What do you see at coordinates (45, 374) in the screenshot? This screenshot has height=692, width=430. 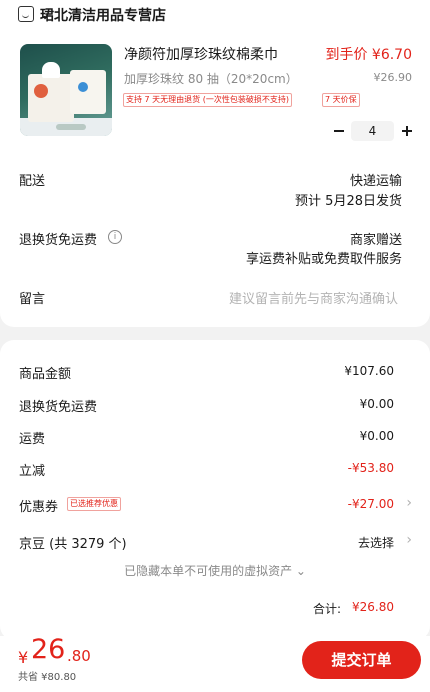 I see `goods-amount-label: 商品金额` at bounding box center [45, 374].